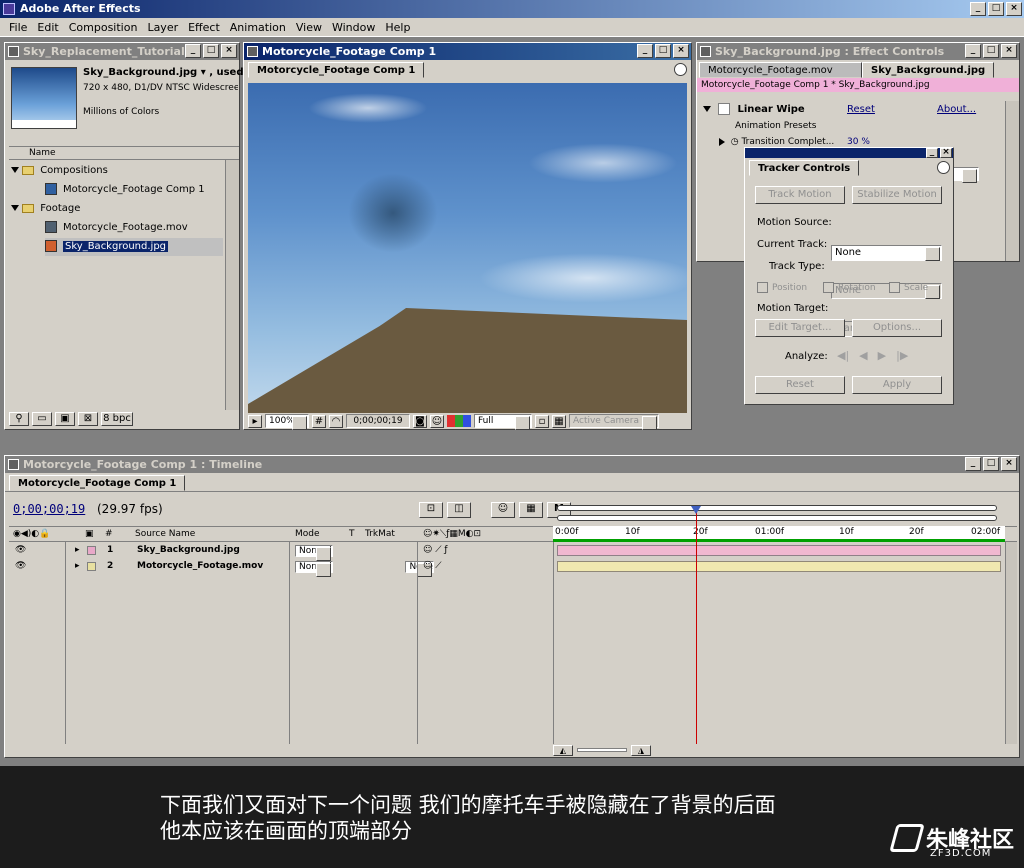 Image resolution: width=1024 pixels, height=868 pixels. I want to click on effect-scrollbar, so click(1012, 181).